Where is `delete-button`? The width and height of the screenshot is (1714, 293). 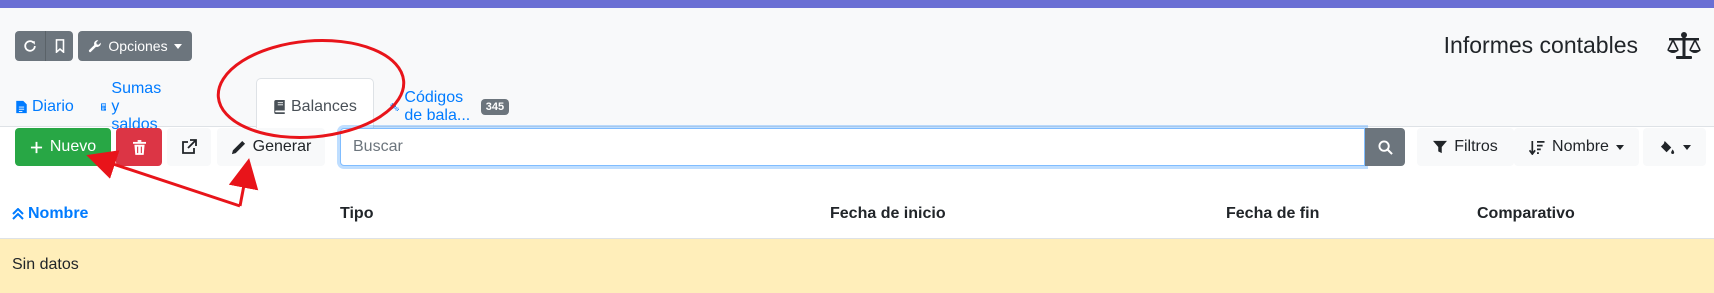
delete-button is located at coordinates (139, 147).